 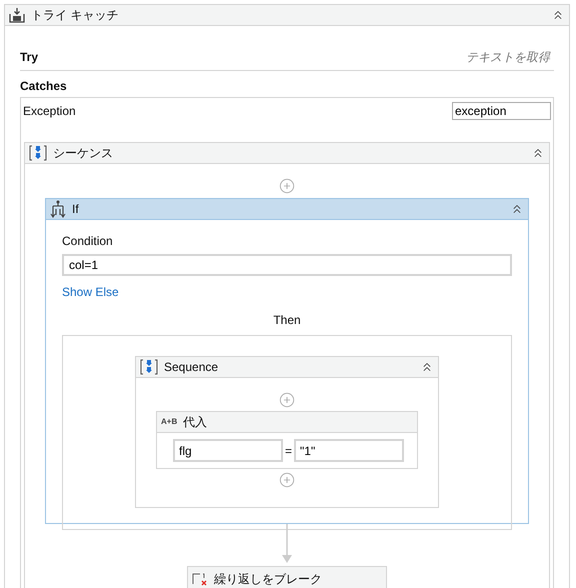 What do you see at coordinates (501, 111) in the screenshot?
I see `exception-field: exception` at bounding box center [501, 111].